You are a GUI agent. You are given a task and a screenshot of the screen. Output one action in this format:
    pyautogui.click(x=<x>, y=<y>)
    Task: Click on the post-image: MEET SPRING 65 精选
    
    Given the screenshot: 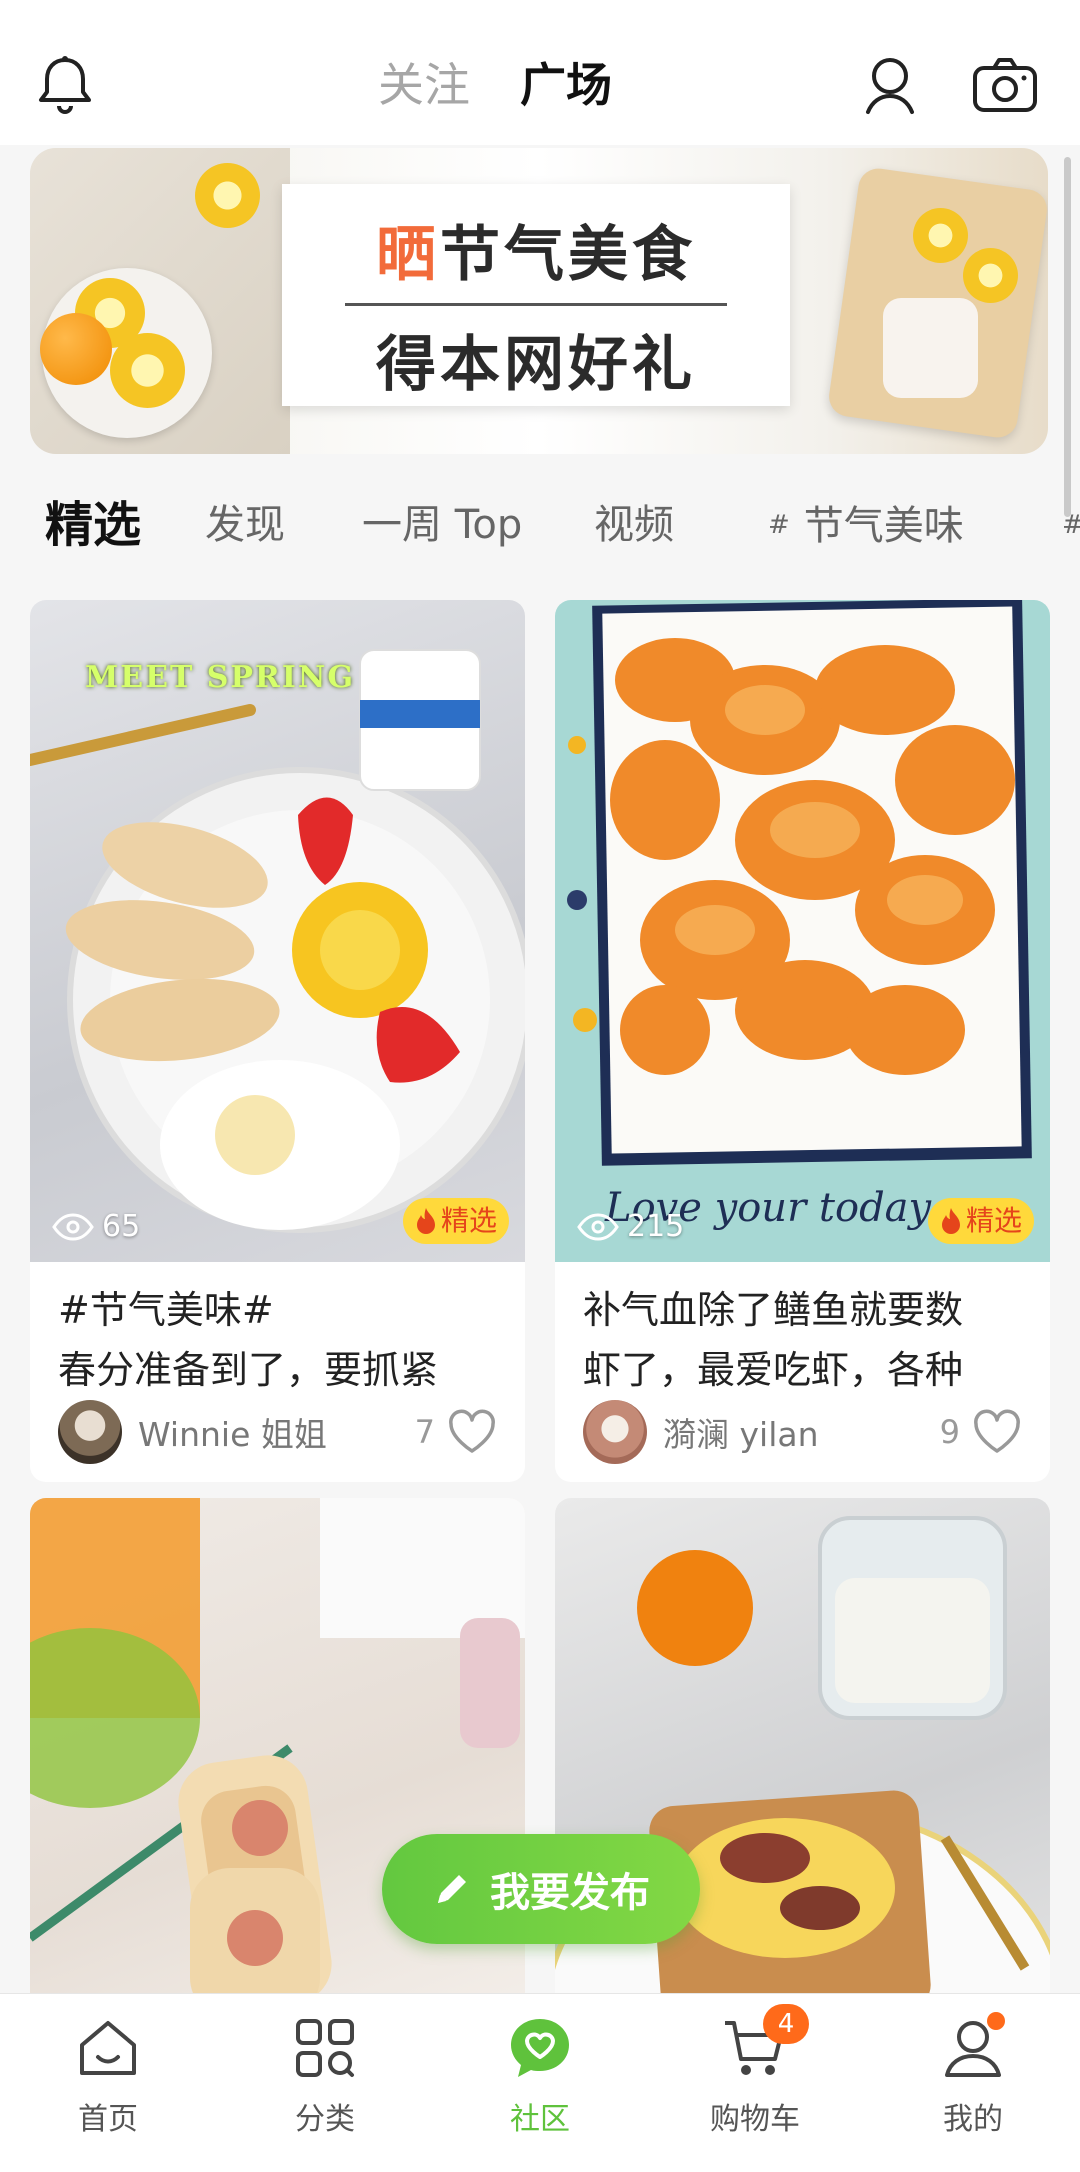 What is the action you would take?
    pyautogui.click(x=277, y=931)
    